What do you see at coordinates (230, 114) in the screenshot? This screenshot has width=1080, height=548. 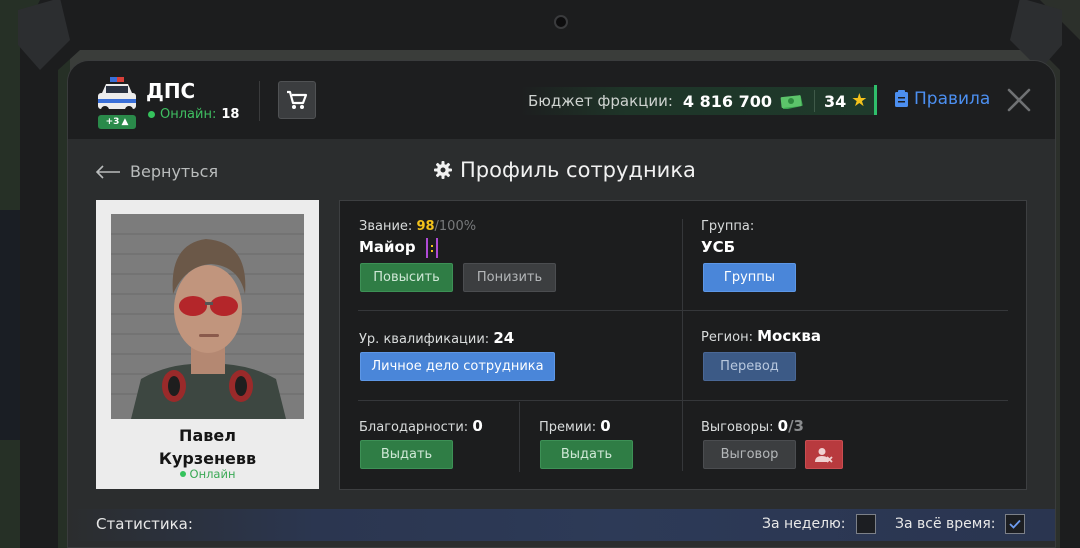 I see `online-count: 18` at bounding box center [230, 114].